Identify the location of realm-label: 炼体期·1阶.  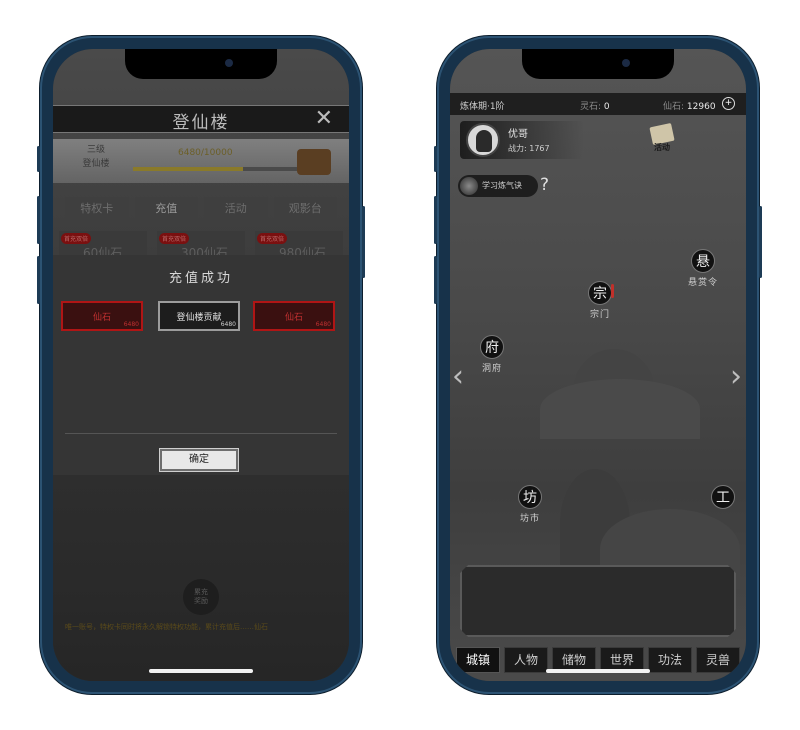
(482, 107).